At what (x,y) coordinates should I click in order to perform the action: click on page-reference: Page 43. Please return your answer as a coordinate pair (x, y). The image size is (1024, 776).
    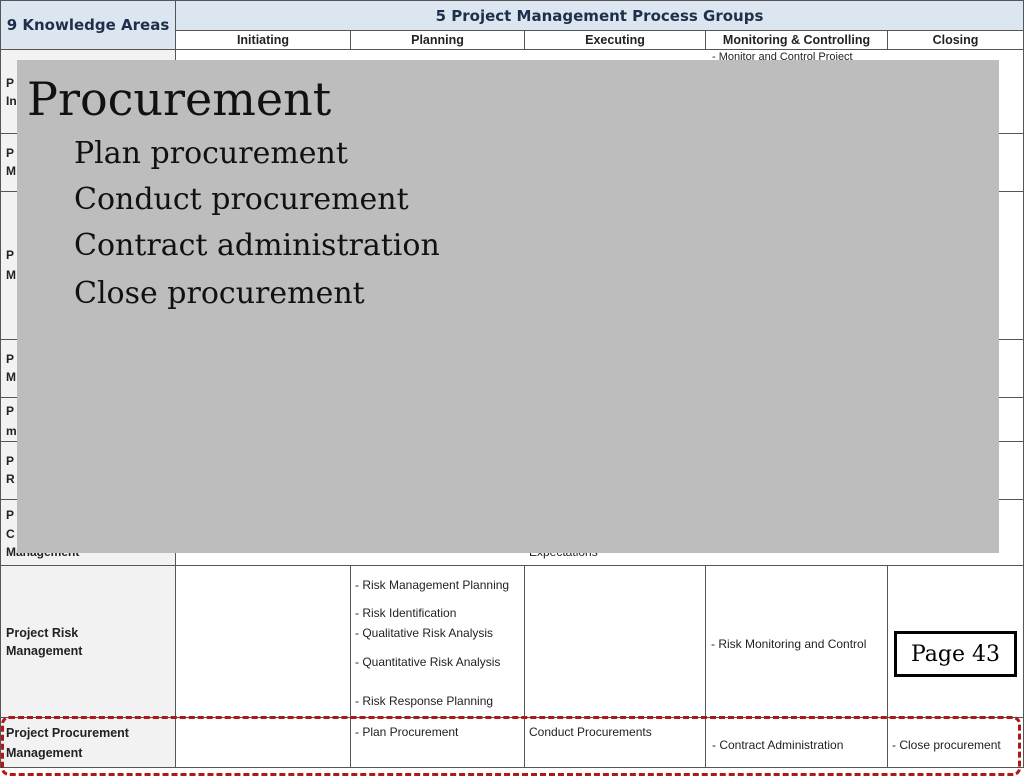
    Looking at the image, I should click on (955, 654).